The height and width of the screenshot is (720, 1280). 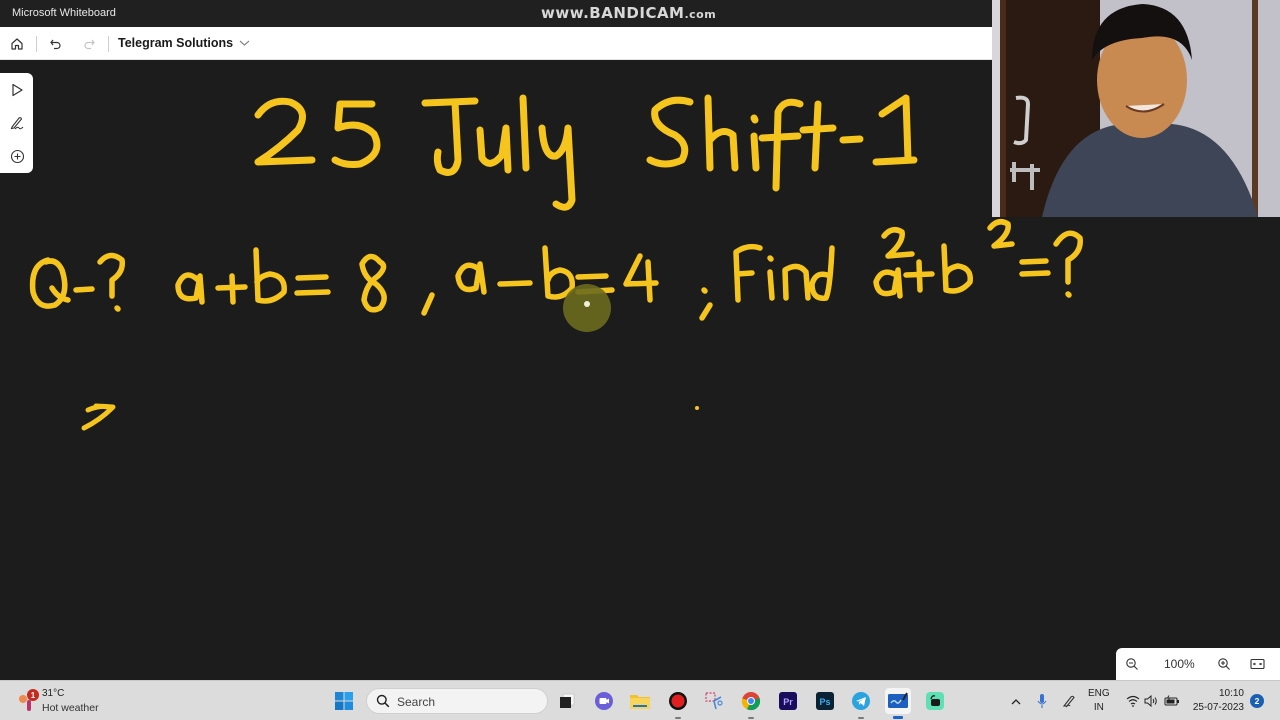 I want to click on chevron-up-icon, so click(x=1016, y=701).